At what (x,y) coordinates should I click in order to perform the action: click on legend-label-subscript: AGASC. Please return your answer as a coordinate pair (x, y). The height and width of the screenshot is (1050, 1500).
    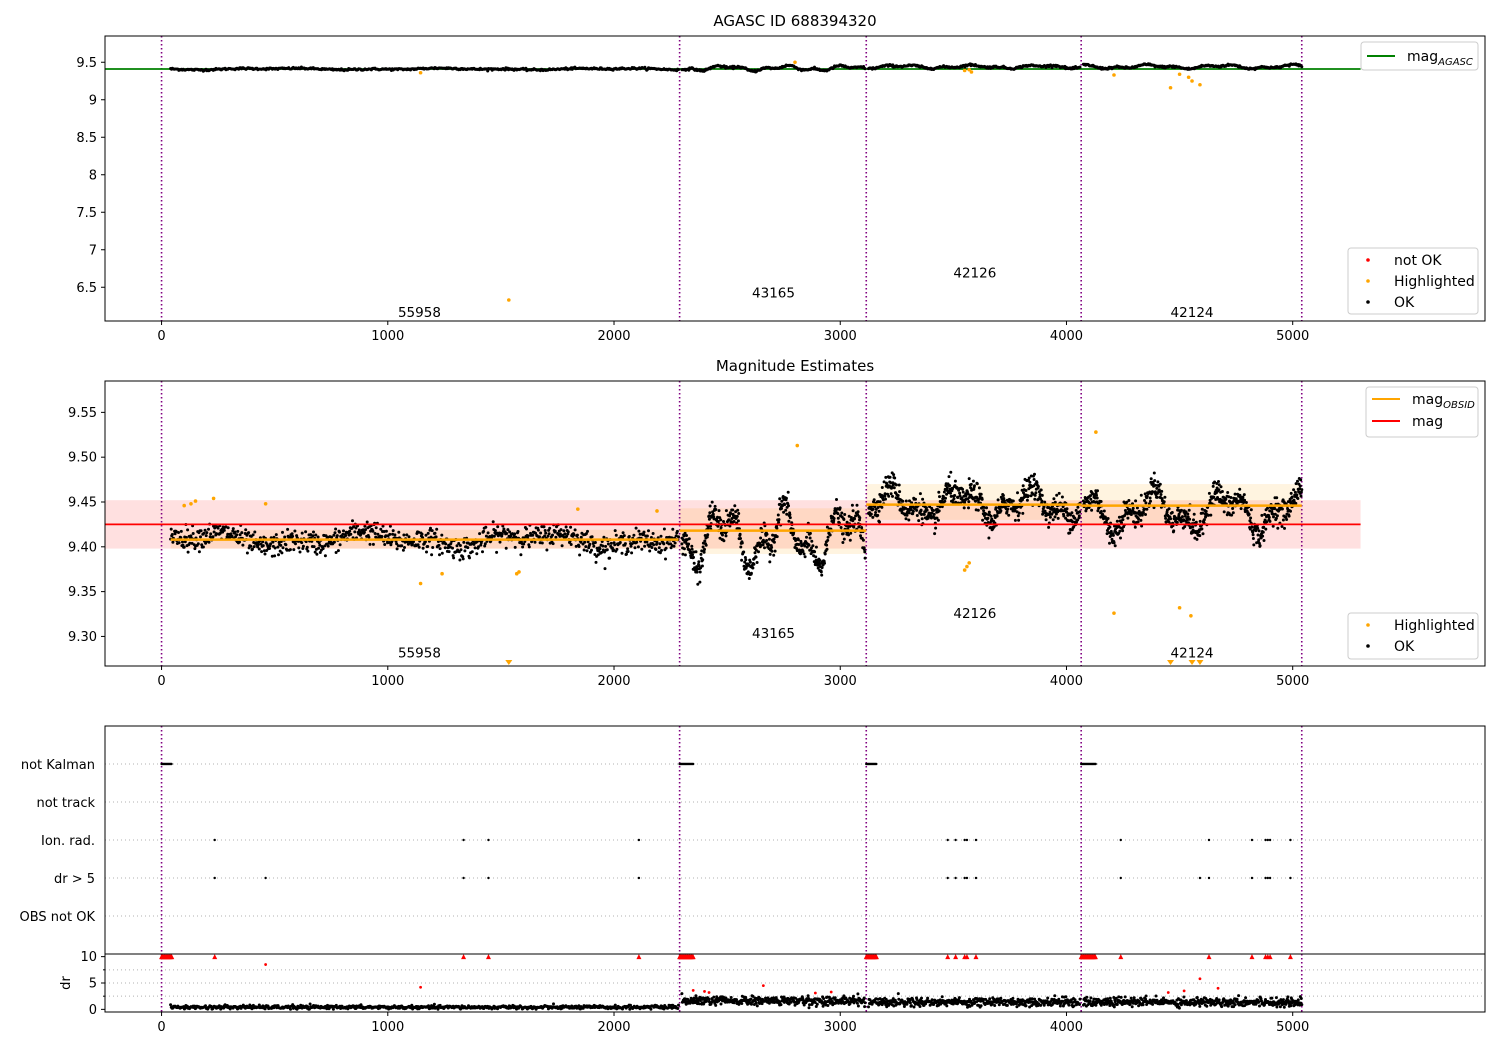
    Looking at the image, I should click on (1455, 62).